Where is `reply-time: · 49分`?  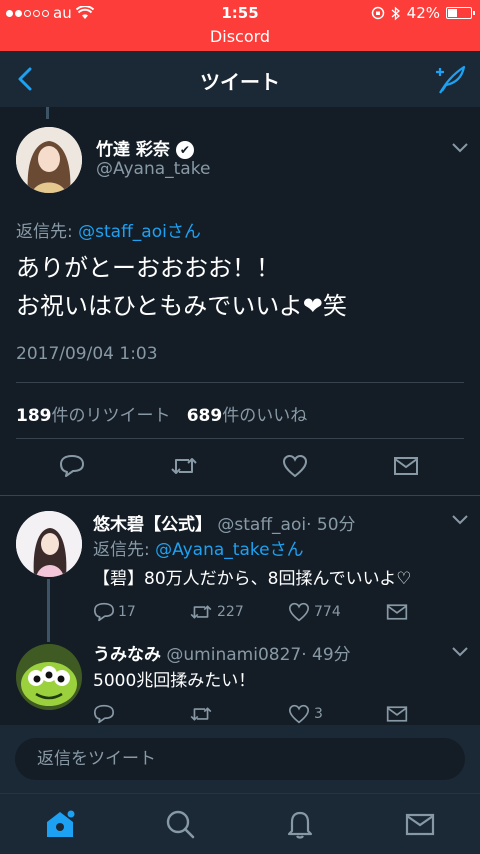 reply-time: · 49分 is located at coordinates (326, 655).